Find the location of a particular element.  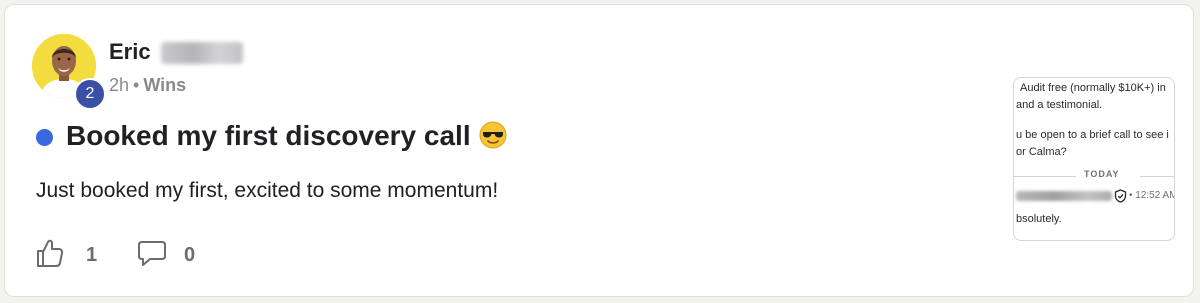

post-title-text: Booked my first discovery call is located at coordinates (268, 135).